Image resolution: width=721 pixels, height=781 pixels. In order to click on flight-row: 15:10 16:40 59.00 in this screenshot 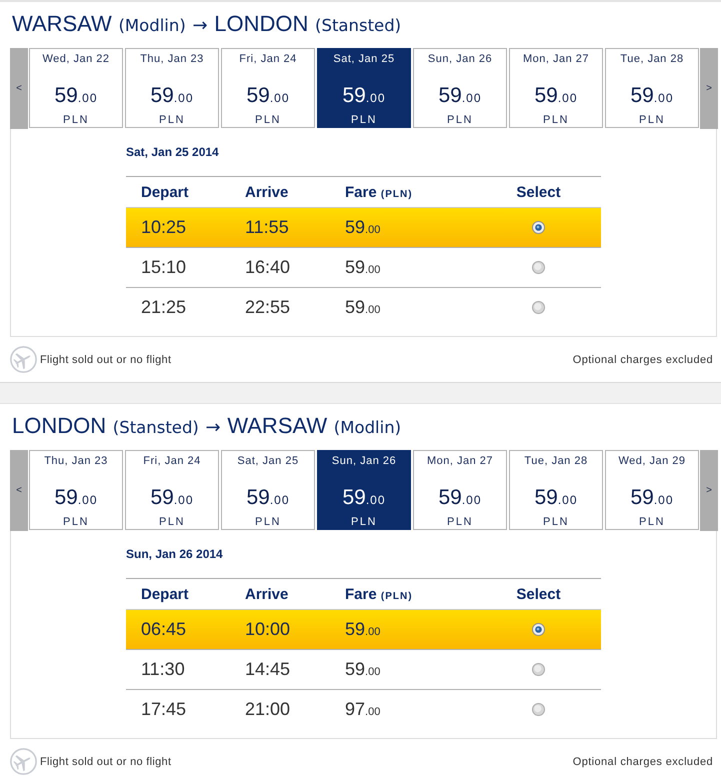, I will do `click(363, 268)`.